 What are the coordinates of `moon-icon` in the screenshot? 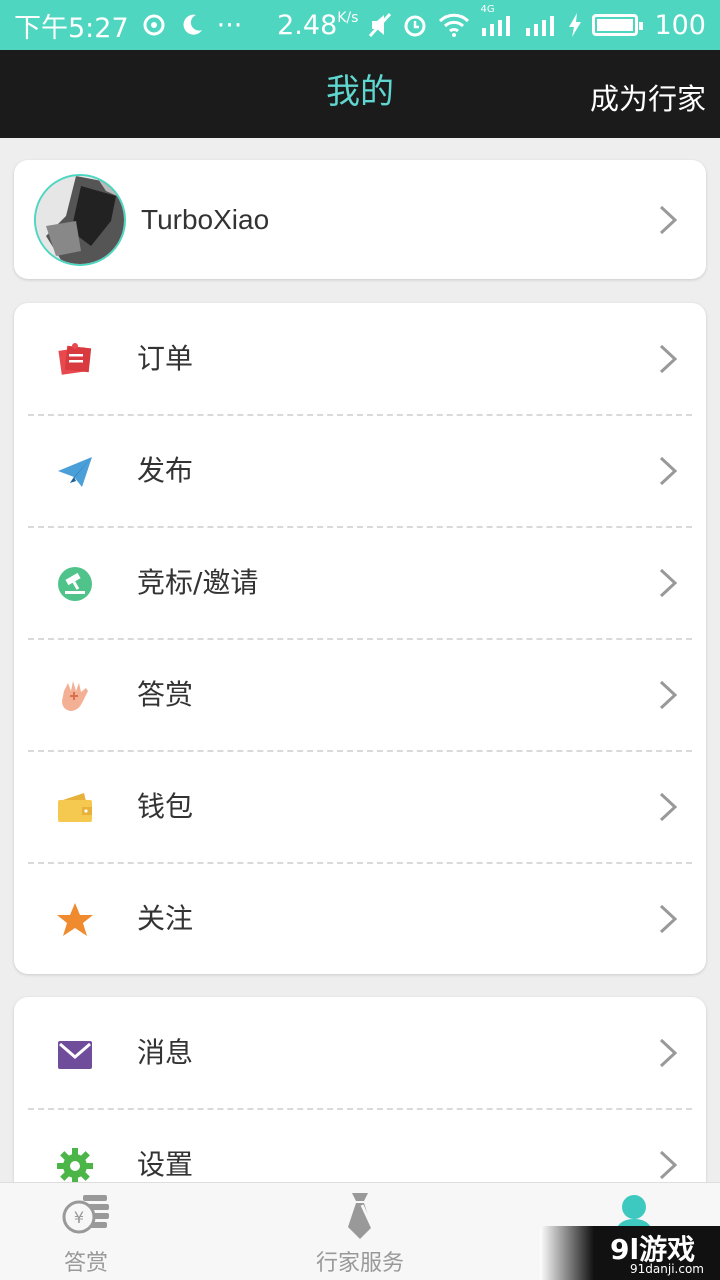 It's located at (192, 25).